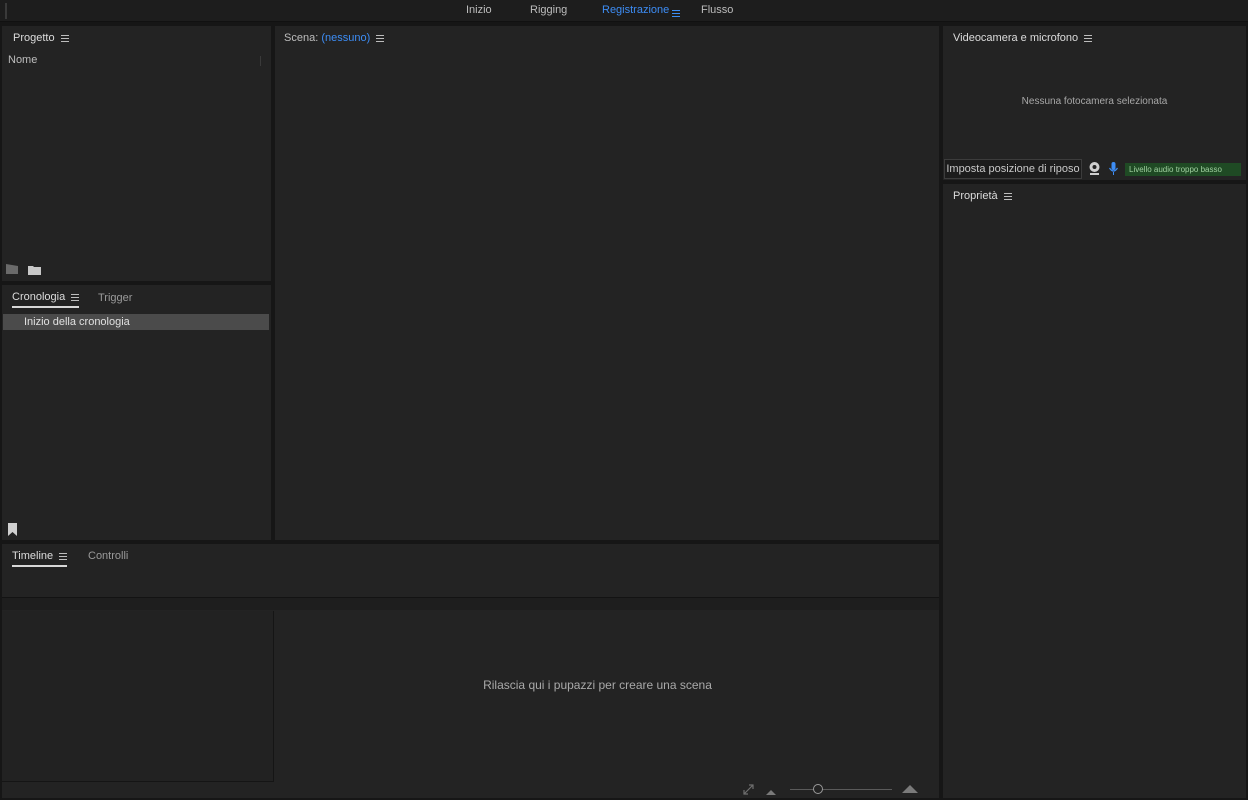  I want to click on project-panel-header: Progetto, so click(41, 38).